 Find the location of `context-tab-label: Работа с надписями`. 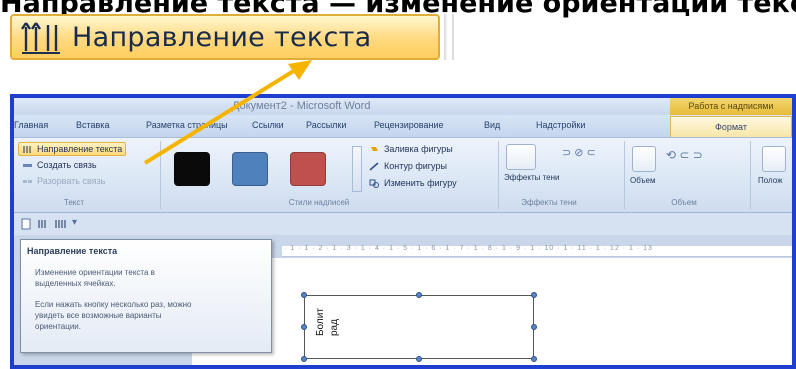

context-tab-label: Работа с надписями is located at coordinates (731, 106).